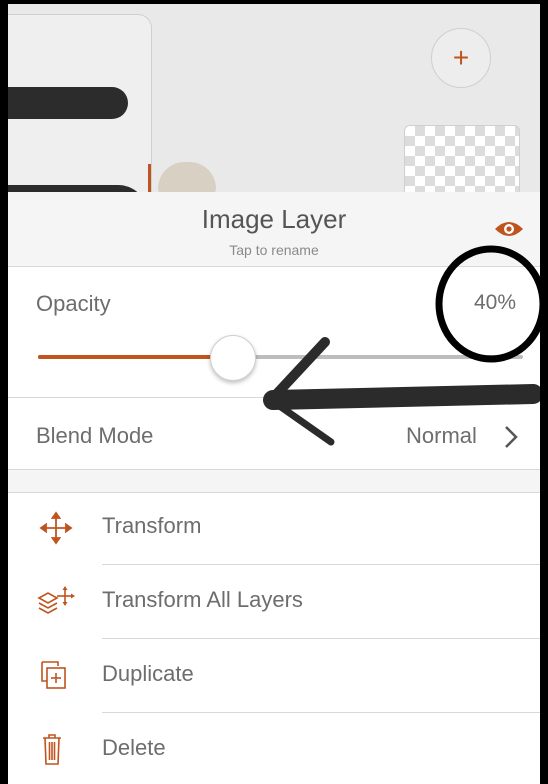 This screenshot has height=784, width=548. Describe the element at coordinates (274, 748) in the screenshot. I see `menu-item-delete: Delete` at that location.